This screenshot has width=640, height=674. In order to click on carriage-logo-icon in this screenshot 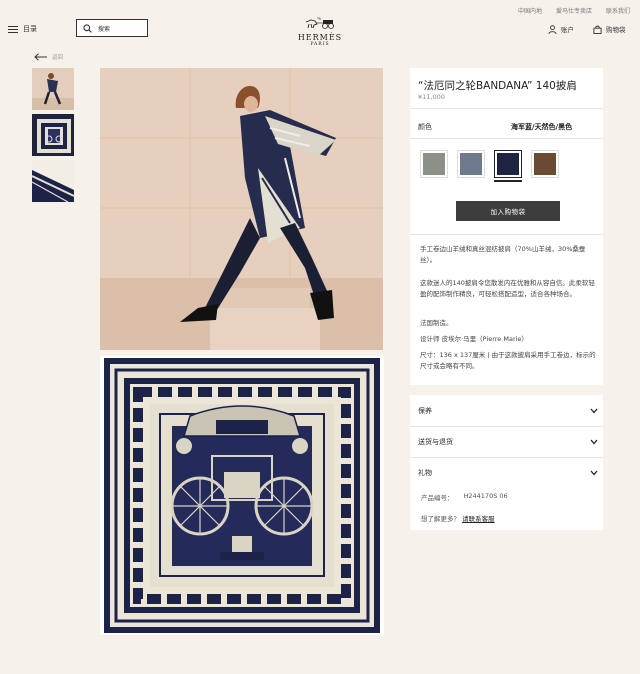, I will do `click(319, 23)`.